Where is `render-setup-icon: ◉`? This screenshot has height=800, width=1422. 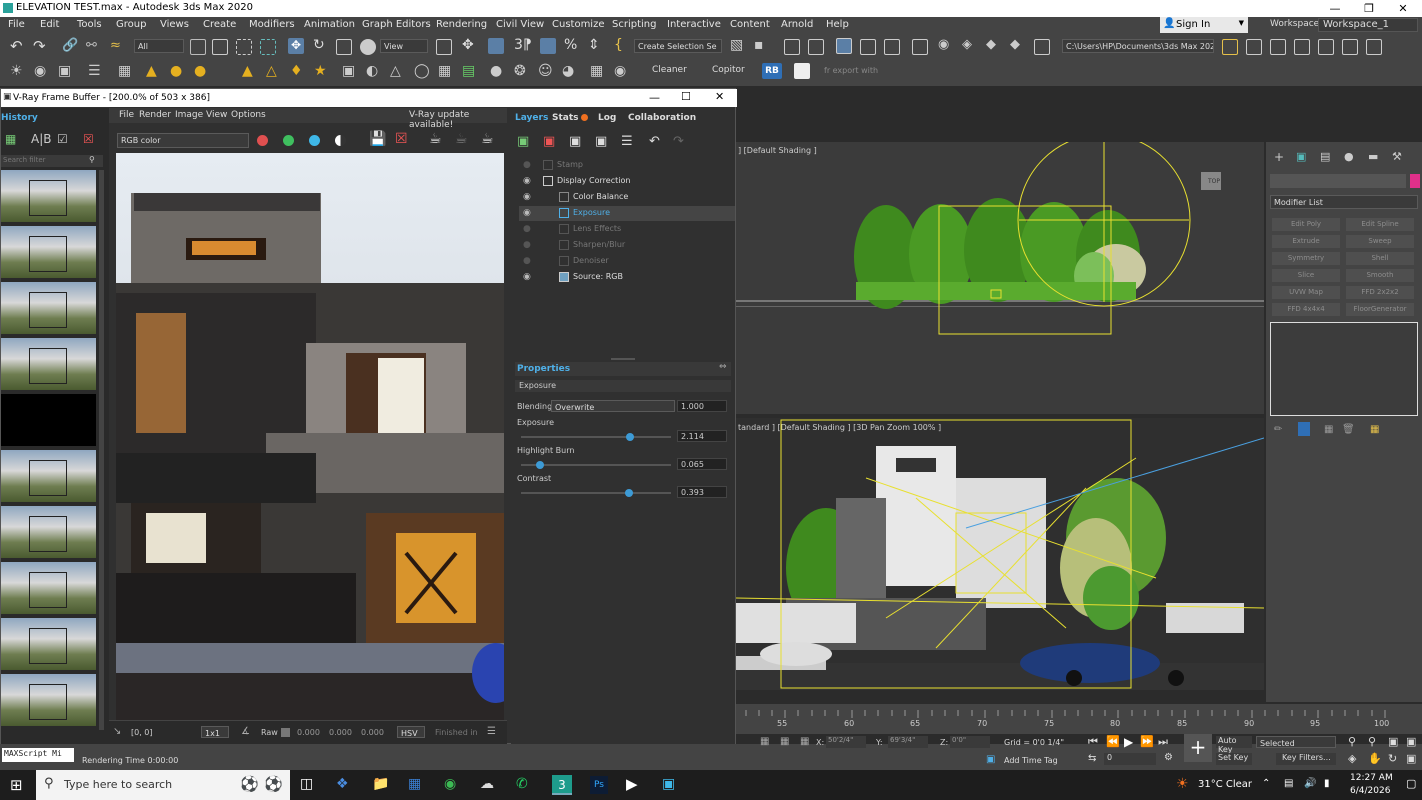 render-setup-icon: ◉ is located at coordinates (943, 44).